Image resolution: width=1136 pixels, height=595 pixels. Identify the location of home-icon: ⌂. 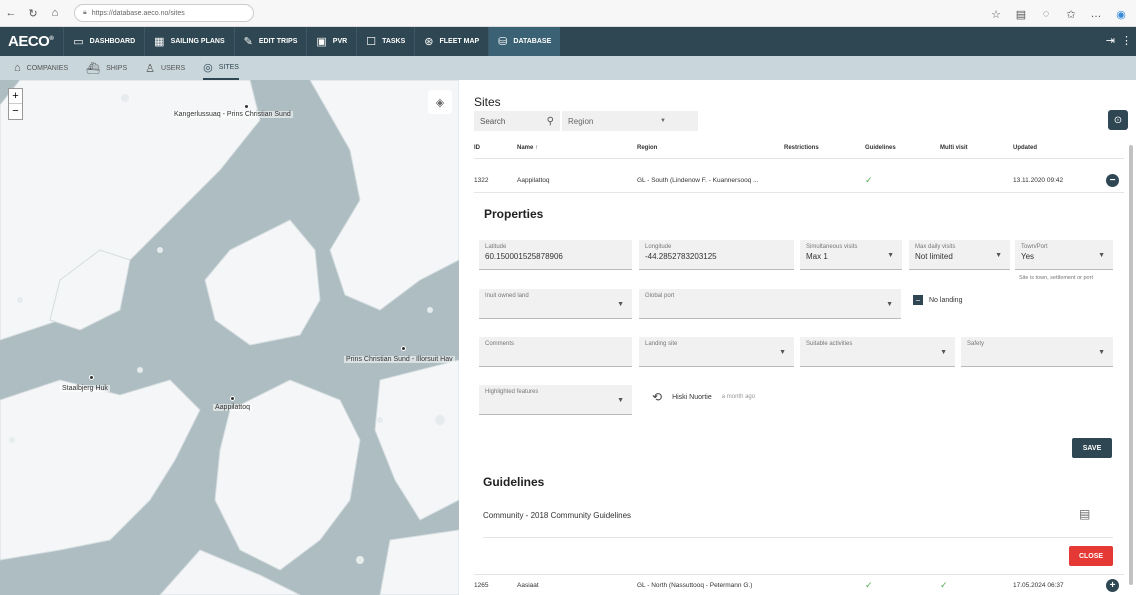
(55, 13).